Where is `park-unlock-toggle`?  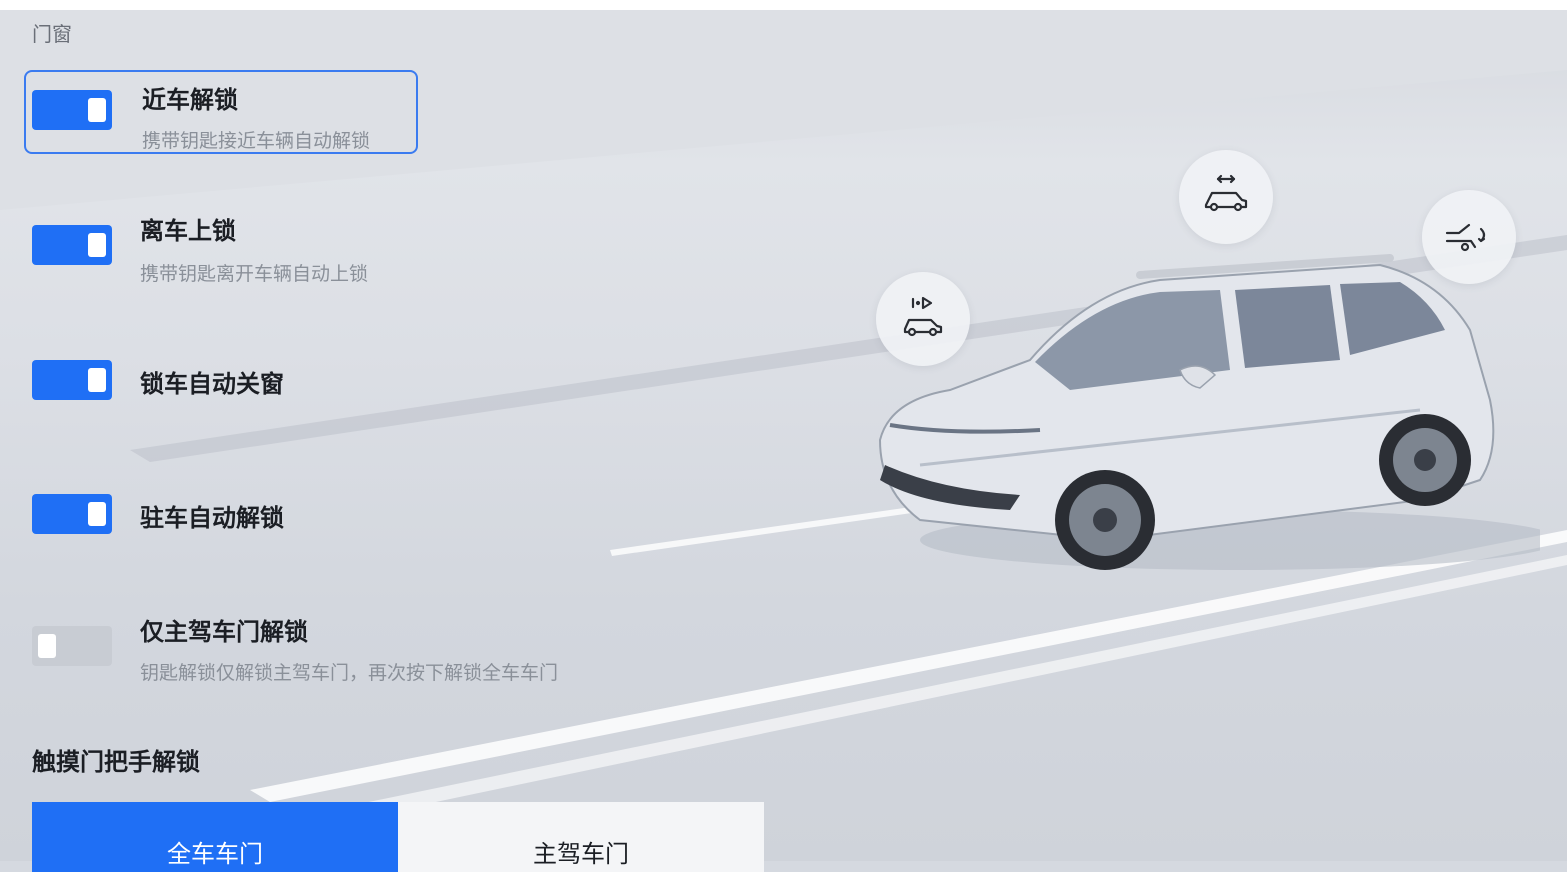 park-unlock-toggle is located at coordinates (72, 514).